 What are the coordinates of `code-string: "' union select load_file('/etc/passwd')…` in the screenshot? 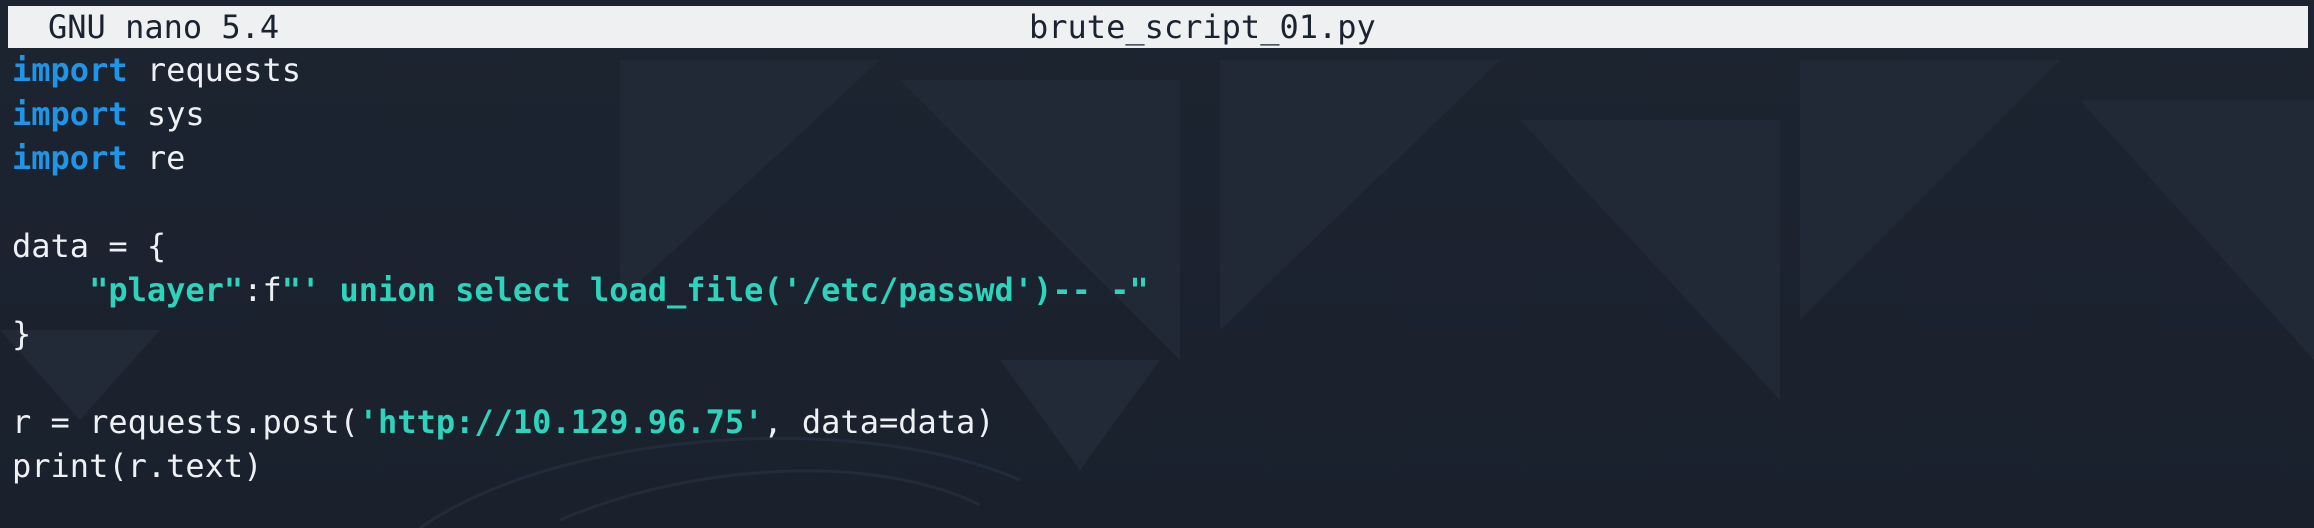 It's located at (715, 290).